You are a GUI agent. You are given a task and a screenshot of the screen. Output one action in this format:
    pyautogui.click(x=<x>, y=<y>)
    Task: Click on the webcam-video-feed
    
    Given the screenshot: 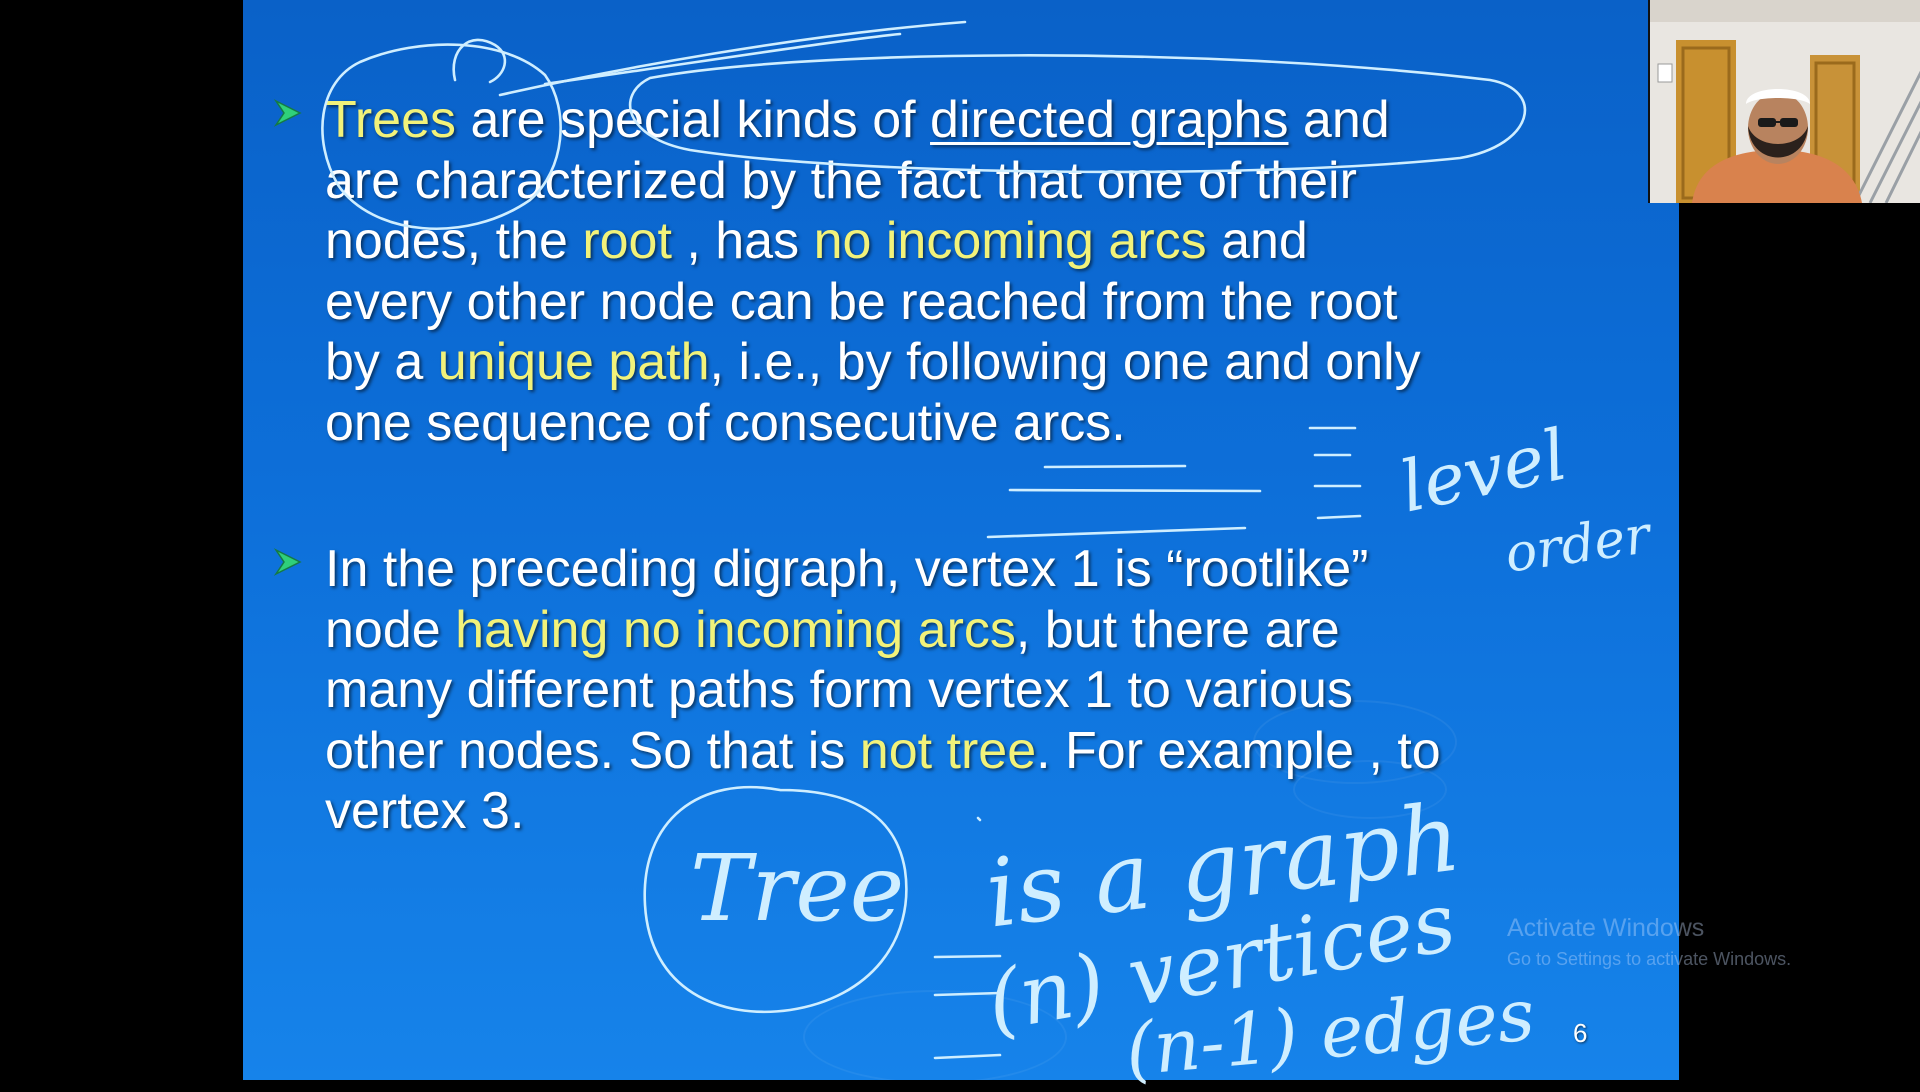 What is the action you would take?
    pyautogui.click(x=1784, y=101)
    